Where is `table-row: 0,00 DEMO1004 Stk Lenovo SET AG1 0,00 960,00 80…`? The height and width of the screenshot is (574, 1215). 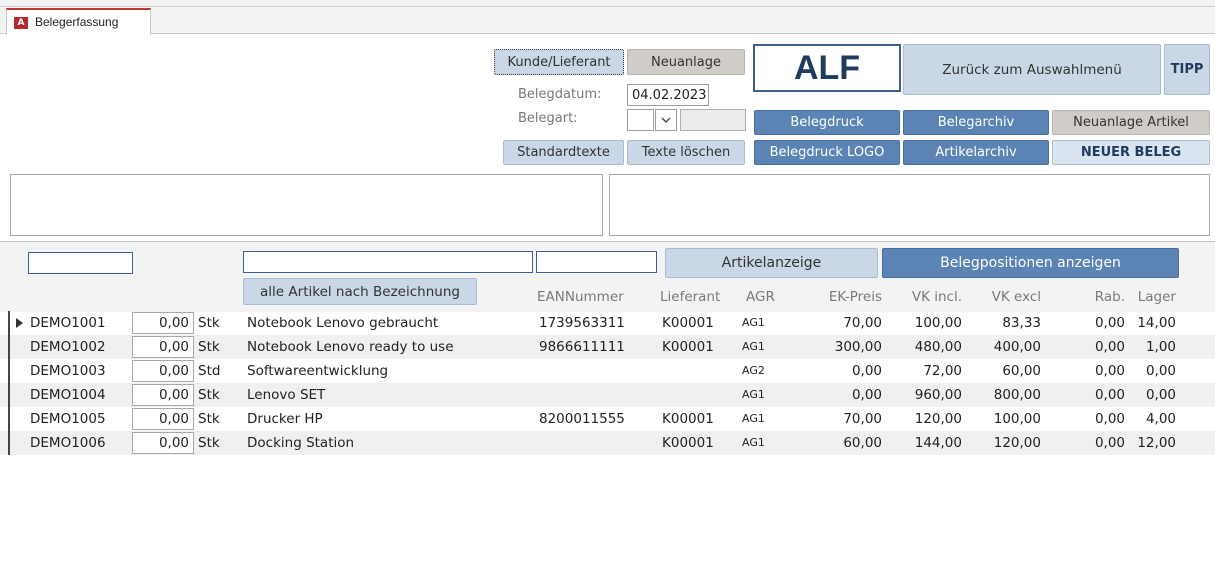
table-row: 0,00 DEMO1004 Stk Lenovo SET AG1 0,00 960,00 80… is located at coordinates (607, 395).